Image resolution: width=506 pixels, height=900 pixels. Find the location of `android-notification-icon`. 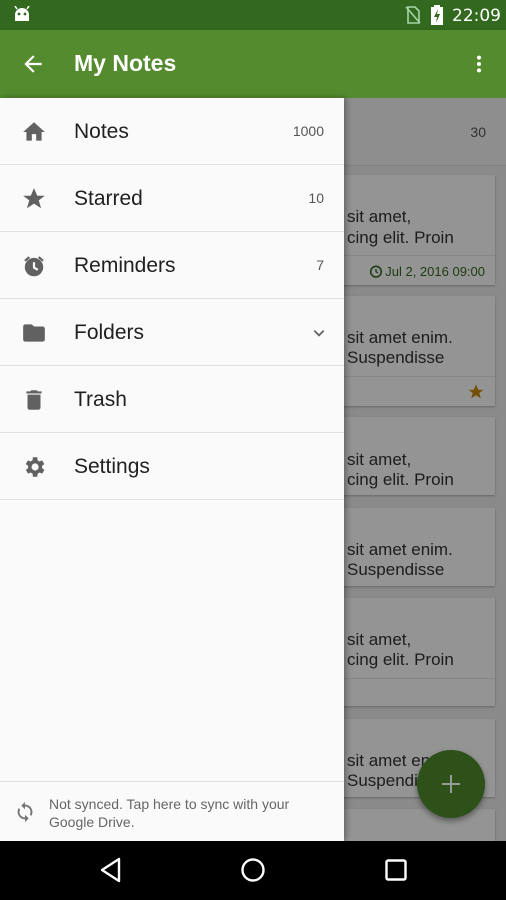

android-notification-icon is located at coordinates (22, 13).